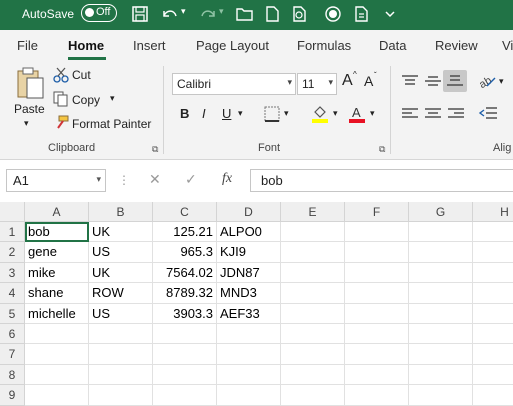  What do you see at coordinates (12, 375) in the screenshot?
I see `row-header: 8` at bounding box center [12, 375].